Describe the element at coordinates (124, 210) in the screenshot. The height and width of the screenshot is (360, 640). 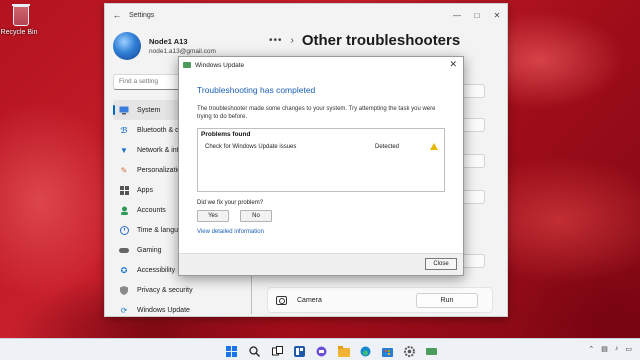
I see `person-icon` at that location.